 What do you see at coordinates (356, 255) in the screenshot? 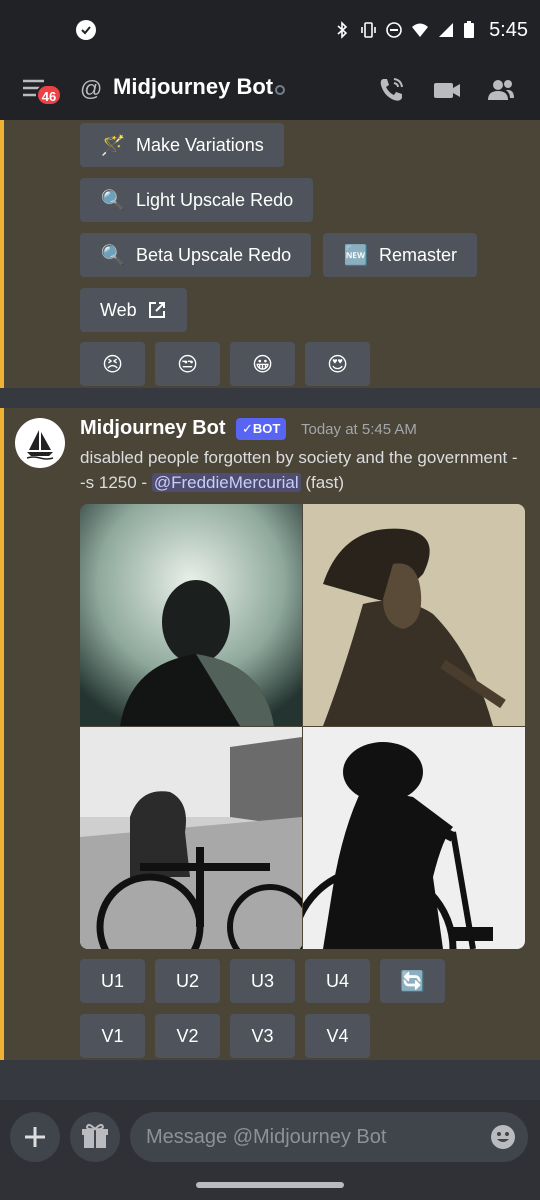
I see `new-icon: 🆕` at bounding box center [356, 255].